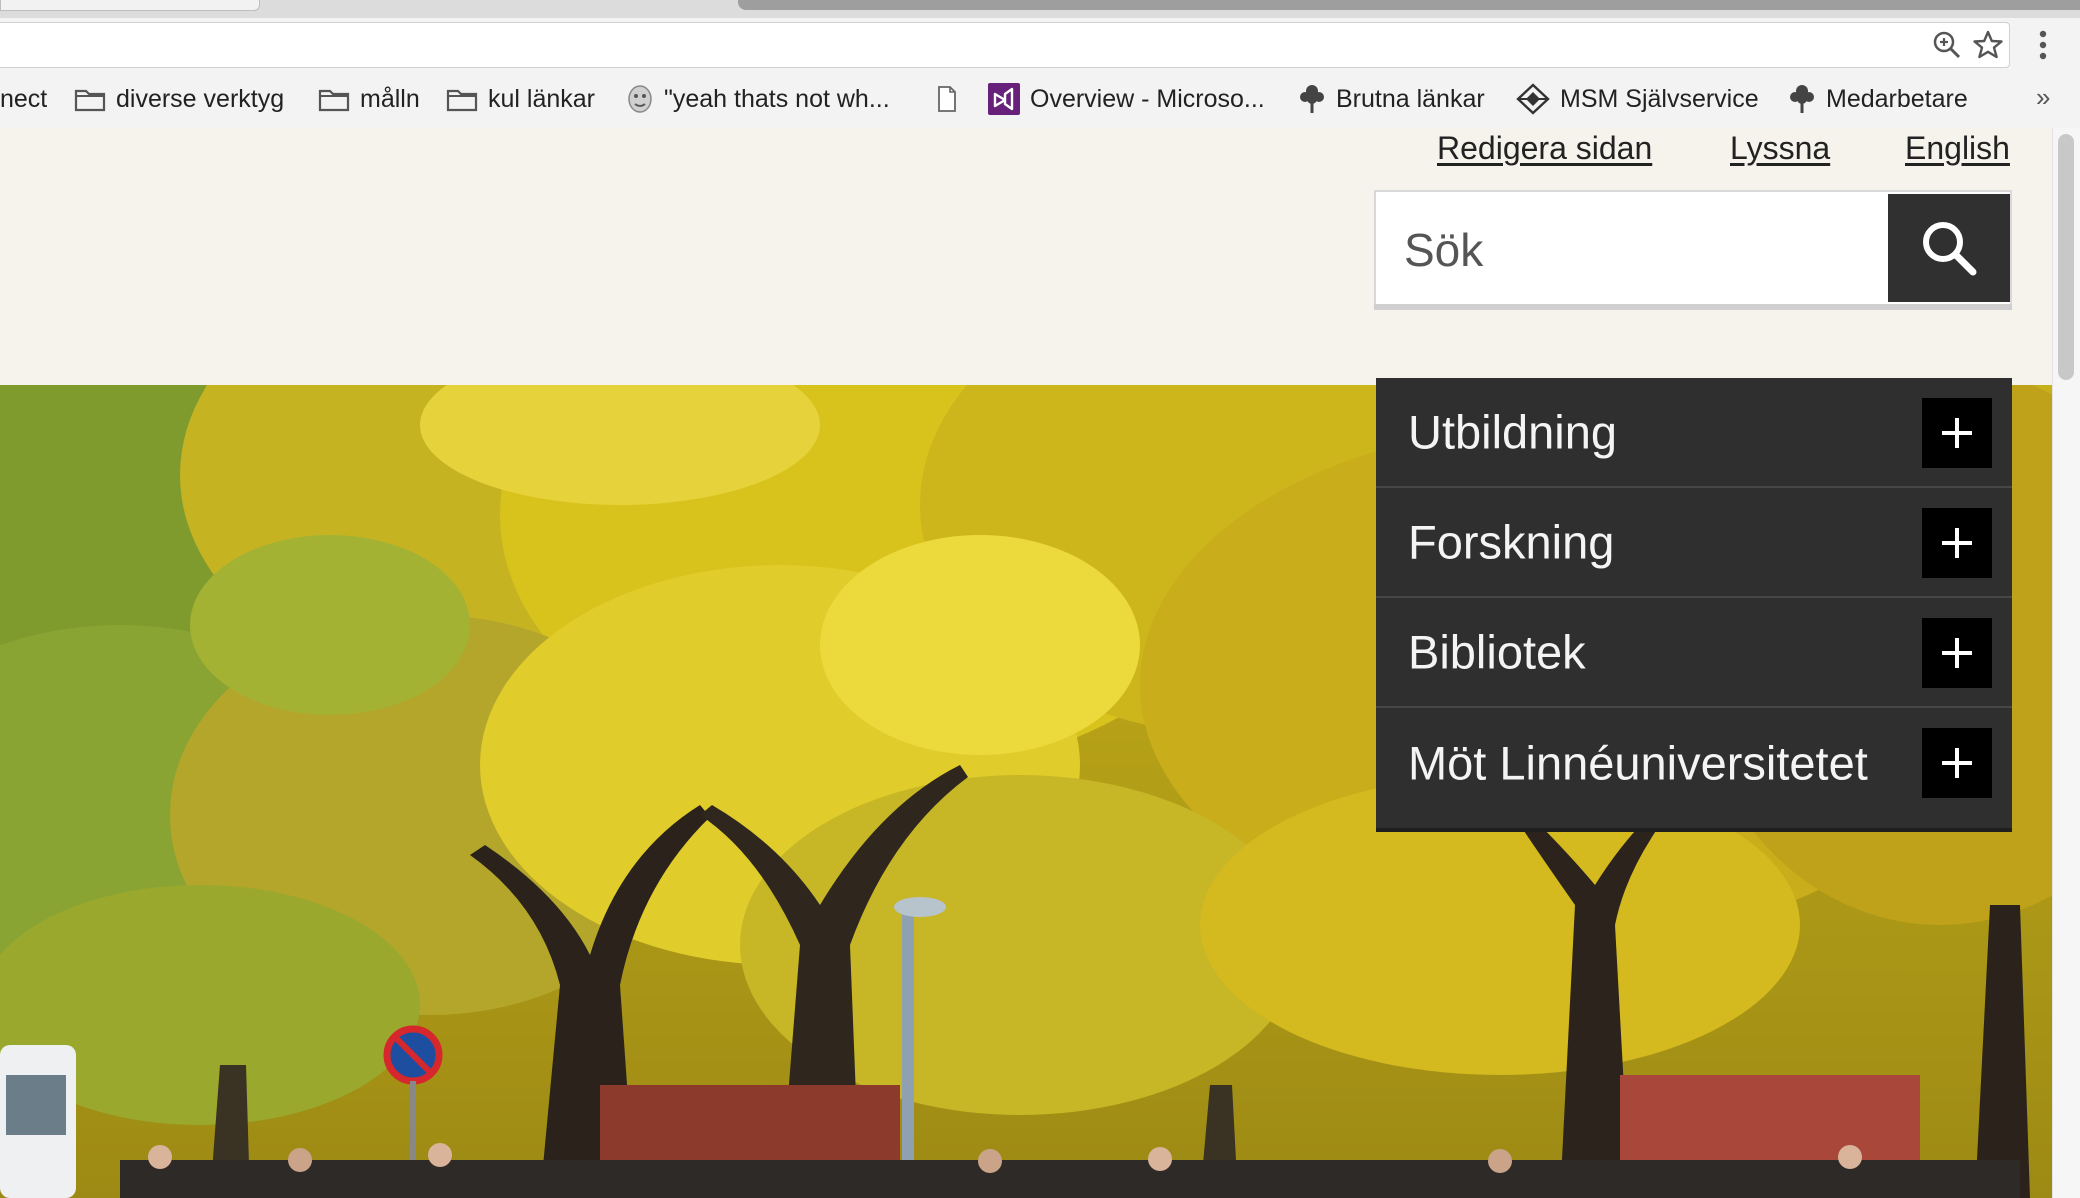 This screenshot has width=2080, height=1198. What do you see at coordinates (947, 99) in the screenshot?
I see `page-icon` at bounding box center [947, 99].